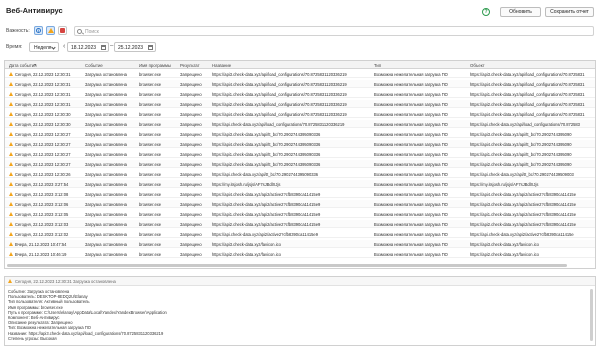  What do you see at coordinates (62, 30) in the screenshot?
I see `severity-critical-toggle` at bounding box center [62, 30].